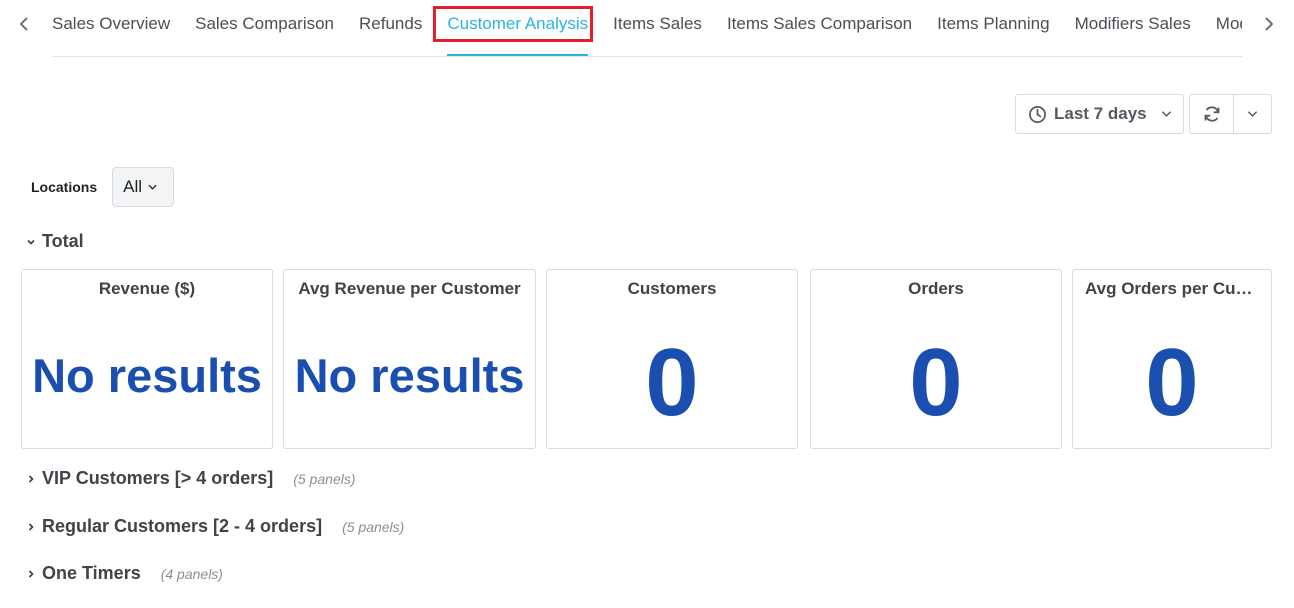 The height and width of the screenshot is (608, 1294). What do you see at coordinates (133, 186) in the screenshot?
I see `locations-value: All` at bounding box center [133, 186].